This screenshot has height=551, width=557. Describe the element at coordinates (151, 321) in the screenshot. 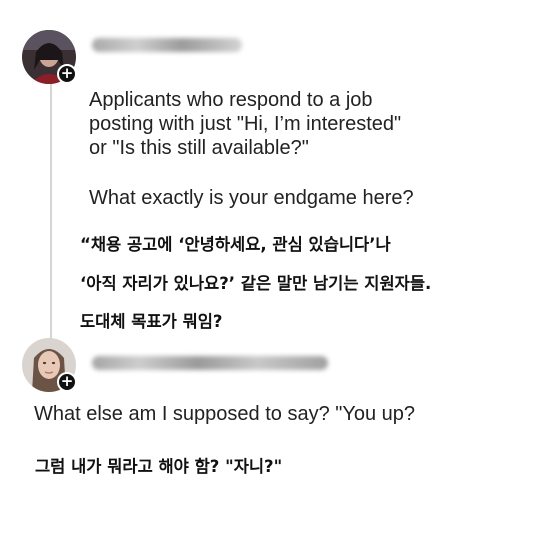

I see `translation1-line-3: 도대체 목표가 뭐임?` at that location.